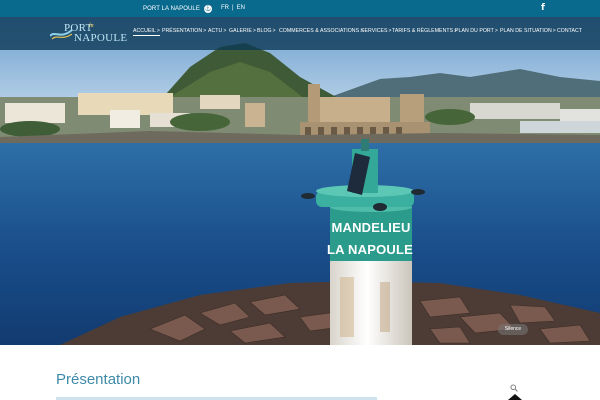 The image size is (600, 400). I want to click on top-bar-brand: PORT LA NAPOULE ⚓, so click(177, 9).